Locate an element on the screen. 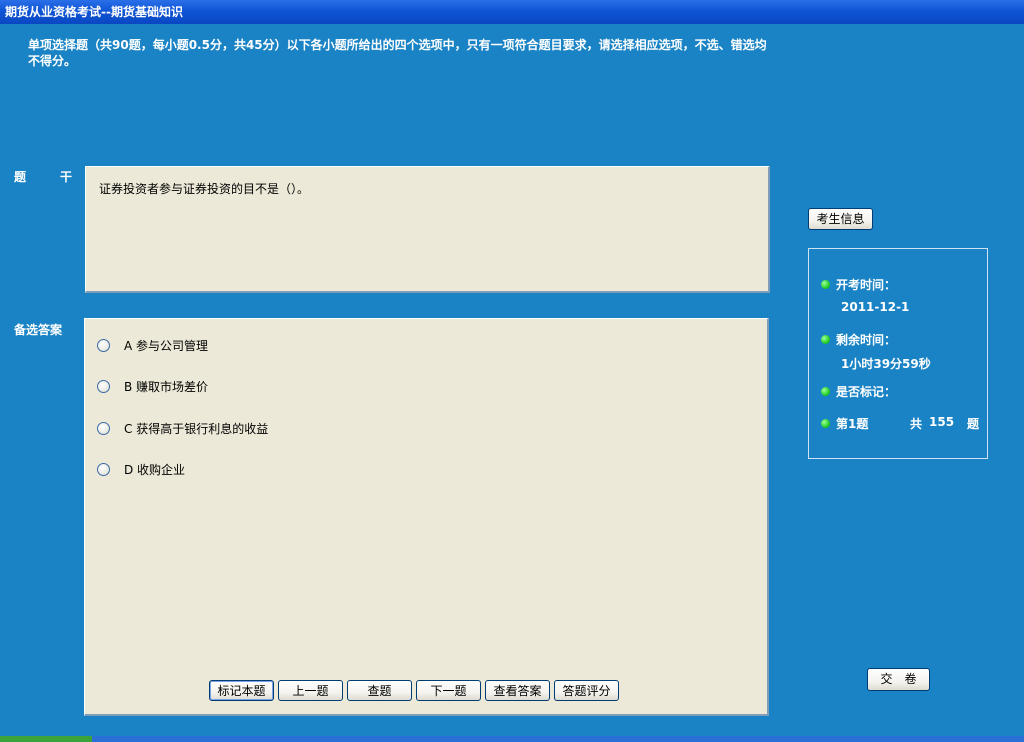 The height and width of the screenshot is (742, 1024). view-answer-button: 查看答案 is located at coordinates (517, 690).